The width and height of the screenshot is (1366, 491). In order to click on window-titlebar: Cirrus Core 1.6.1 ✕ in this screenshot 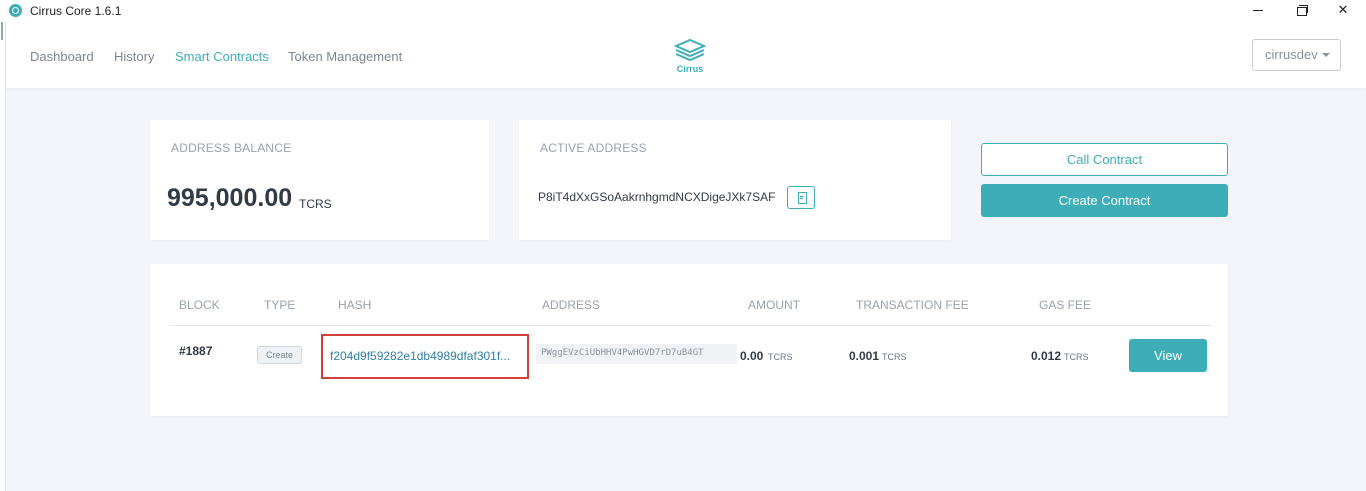, I will do `click(683, 11)`.